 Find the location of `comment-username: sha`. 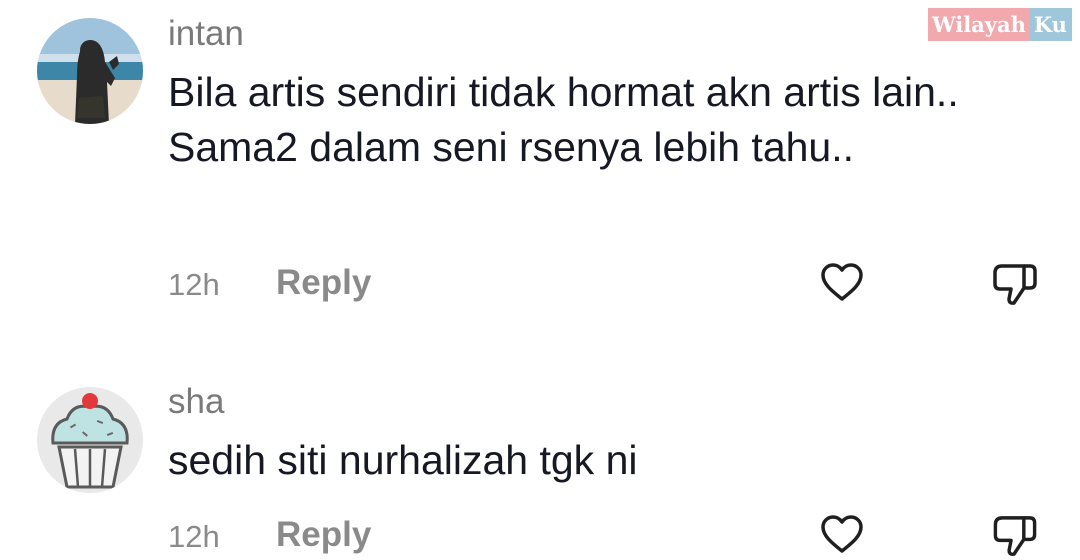

comment-username: sha is located at coordinates (196, 402).